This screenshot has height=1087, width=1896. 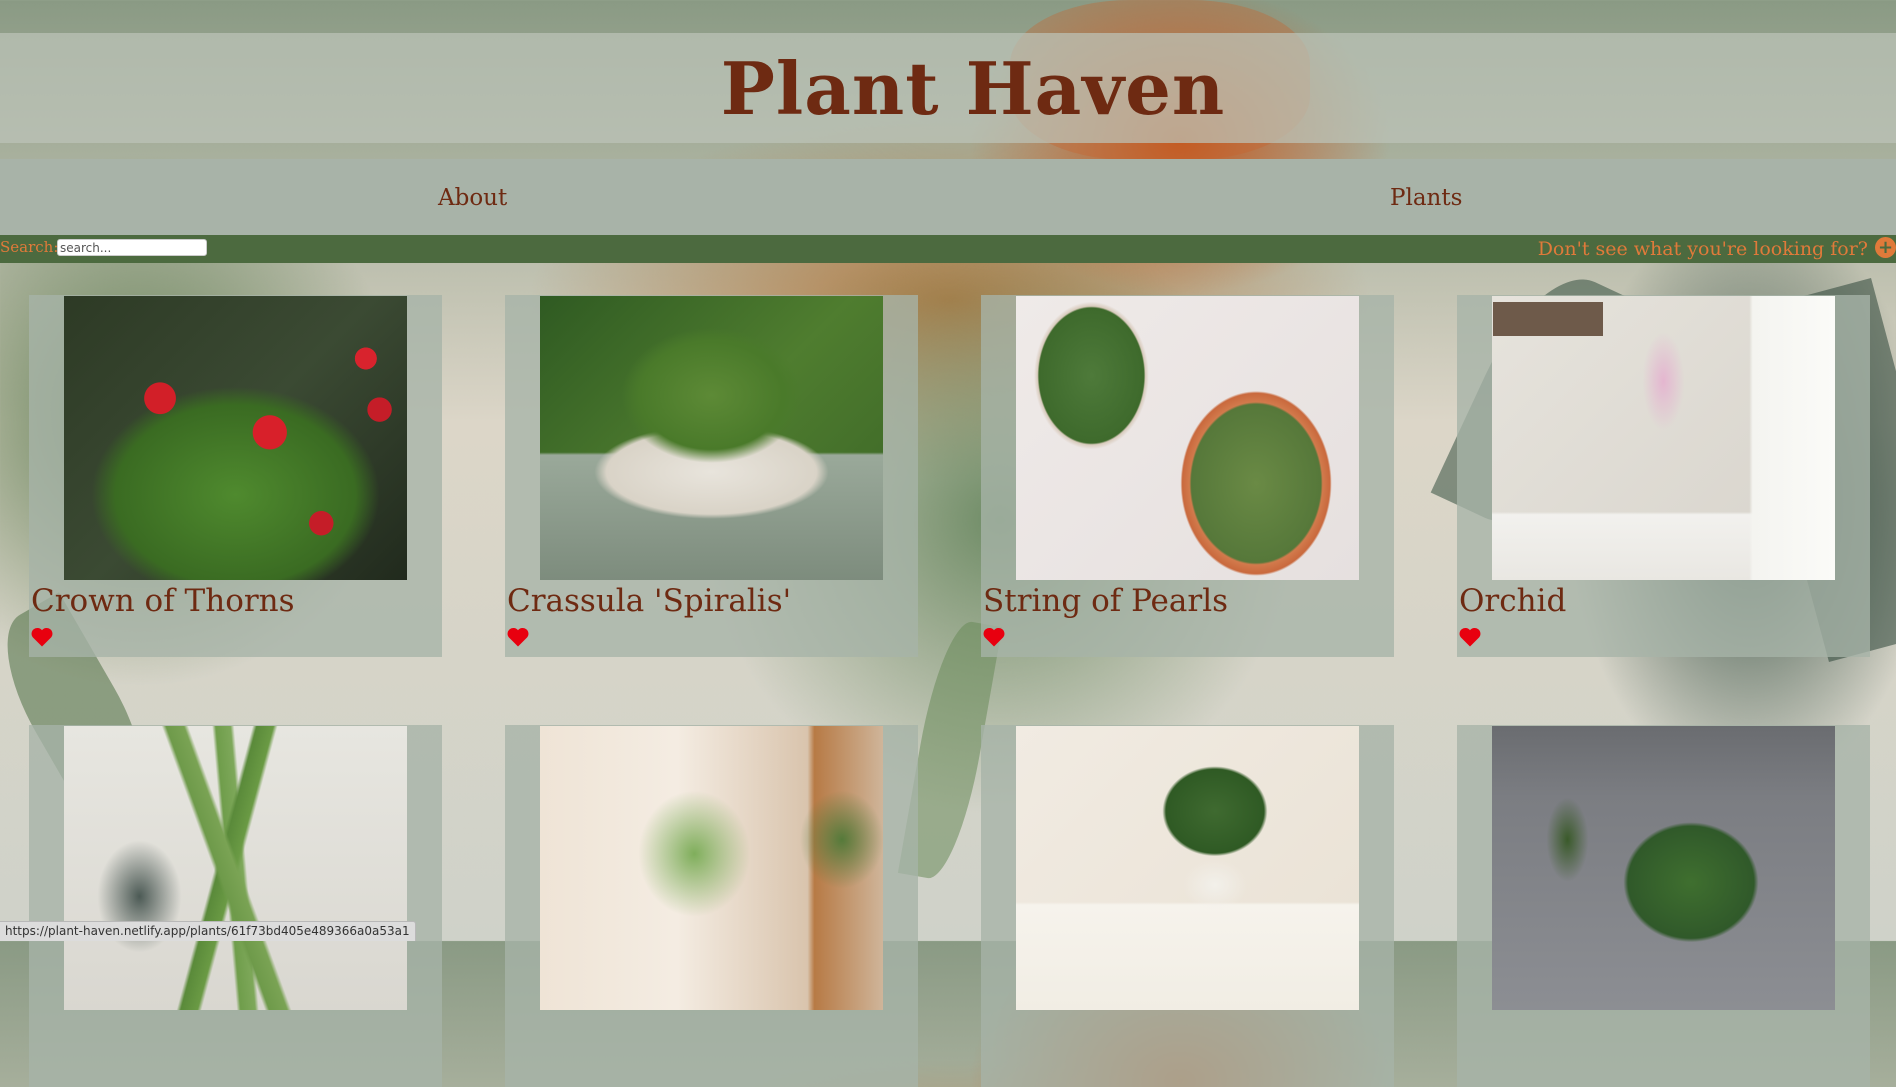 I want to click on plant-card: Crown of Thorns, so click(x=235, y=476).